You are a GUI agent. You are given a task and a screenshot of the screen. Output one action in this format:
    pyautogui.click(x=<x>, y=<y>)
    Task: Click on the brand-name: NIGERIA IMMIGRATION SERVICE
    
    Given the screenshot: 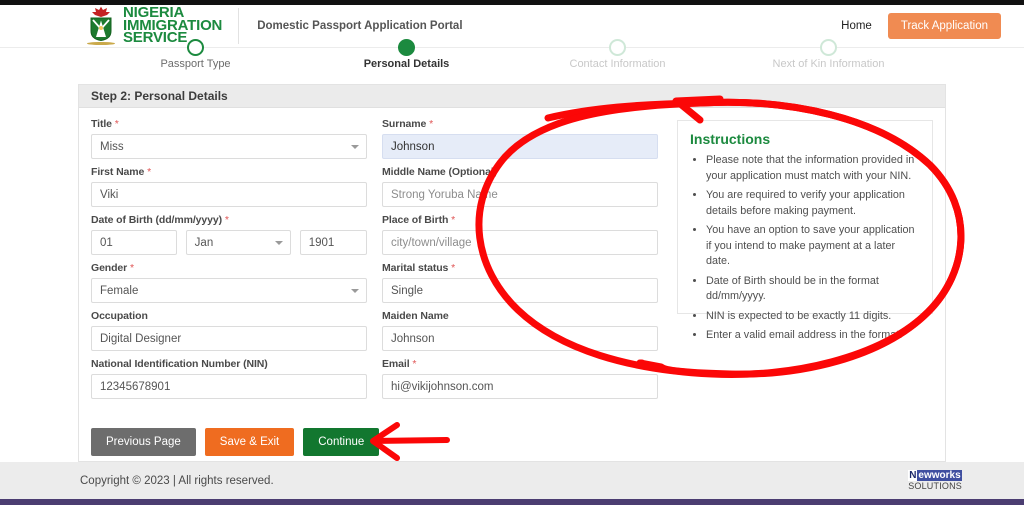 What is the action you would take?
    pyautogui.click(x=172, y=25)
    